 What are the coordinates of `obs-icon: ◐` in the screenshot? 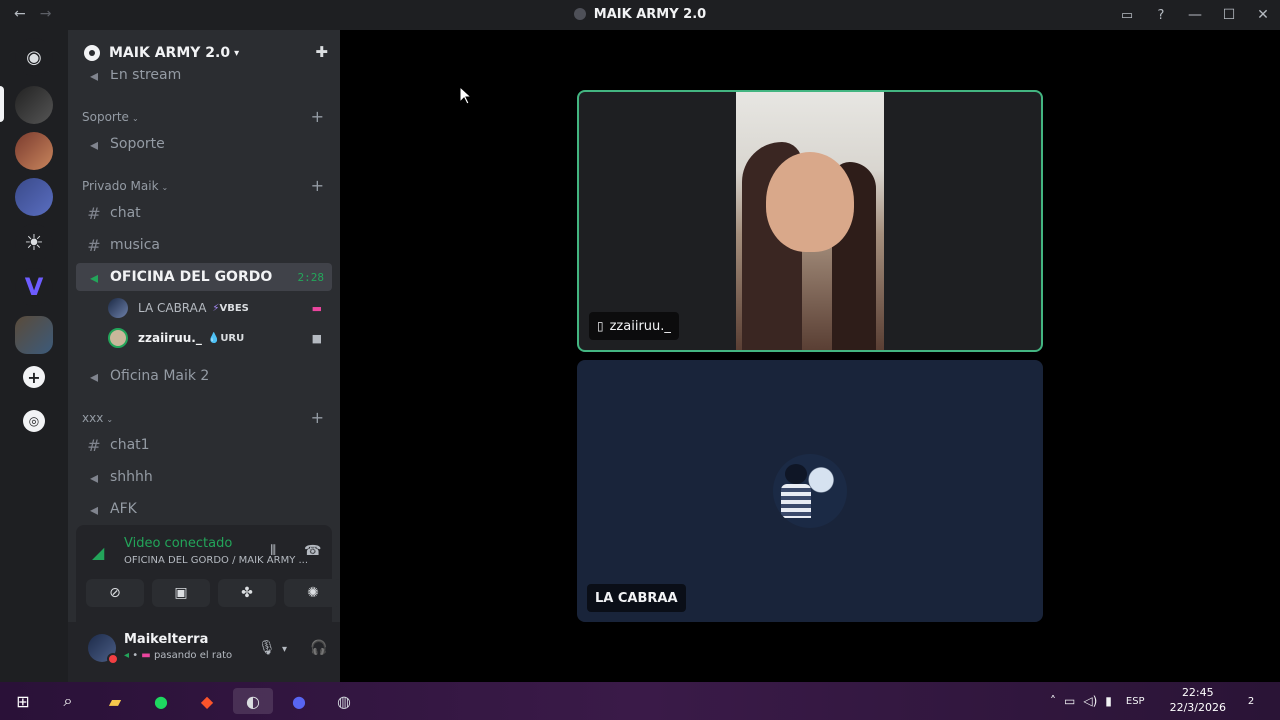 It's located at (253, 701).